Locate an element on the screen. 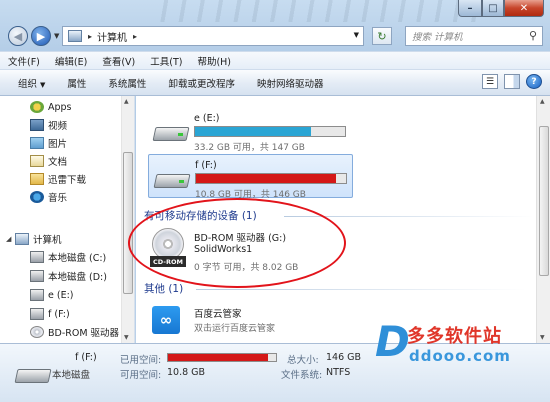  arrow-right-icon: ▶ is located at coordinates (41, 36).